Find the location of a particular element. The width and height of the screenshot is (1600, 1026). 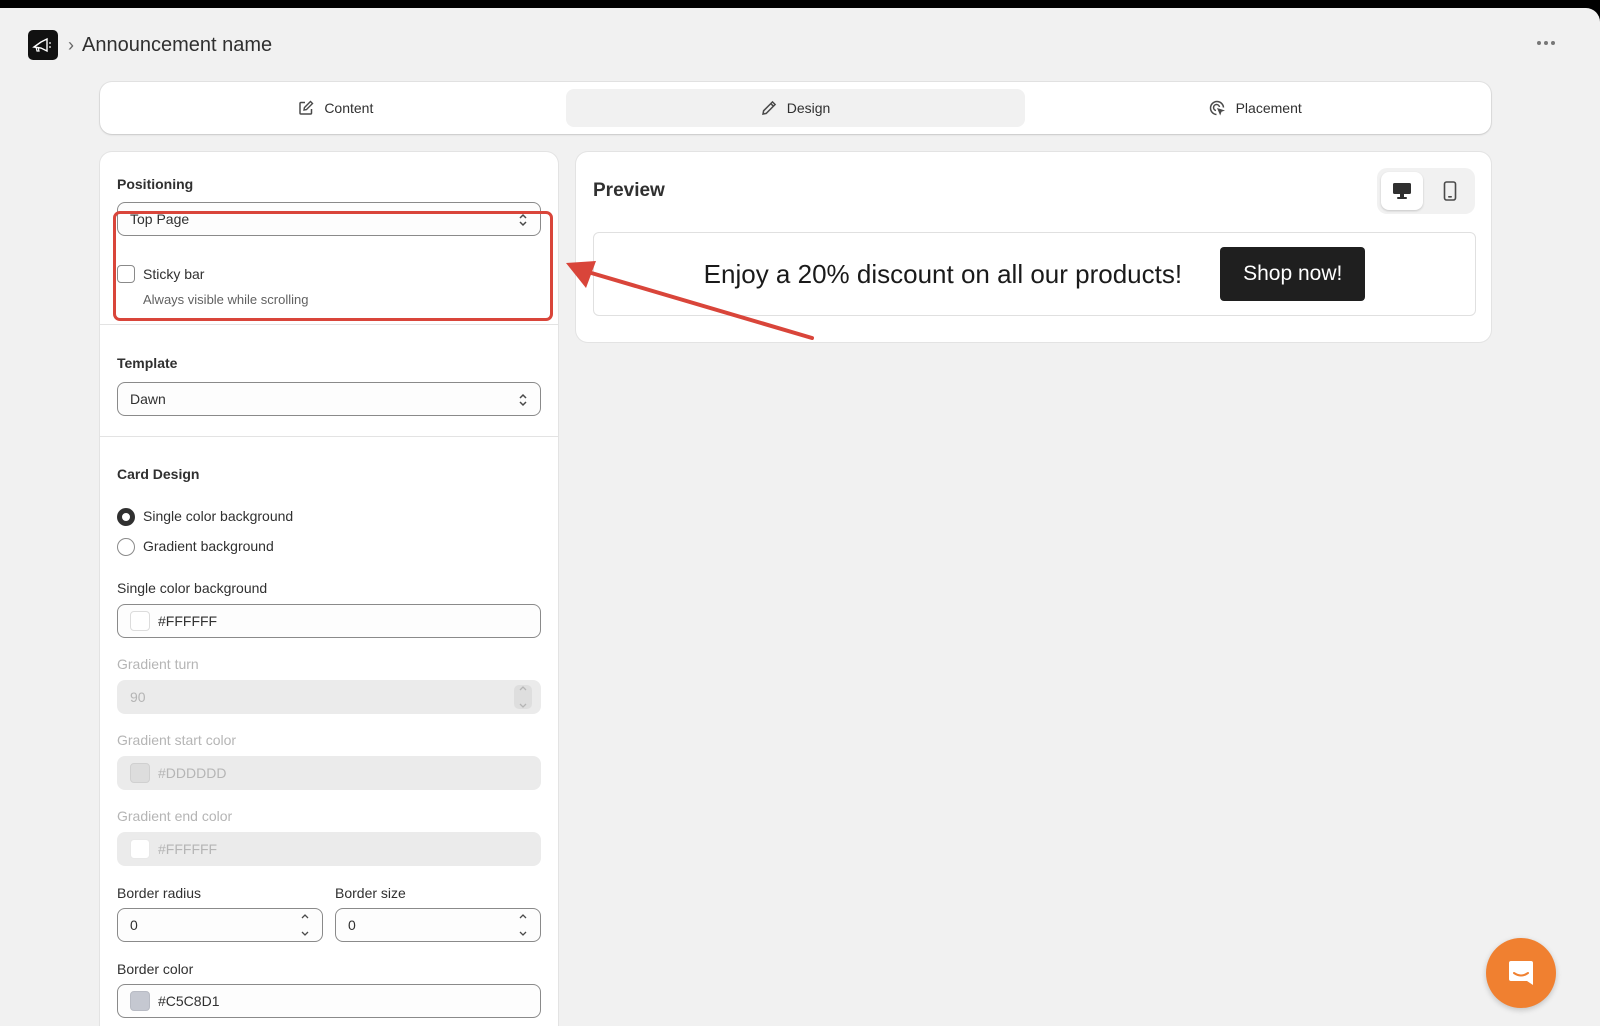

shop-now-button: Shop now! is located at coordinates (1293, 274).